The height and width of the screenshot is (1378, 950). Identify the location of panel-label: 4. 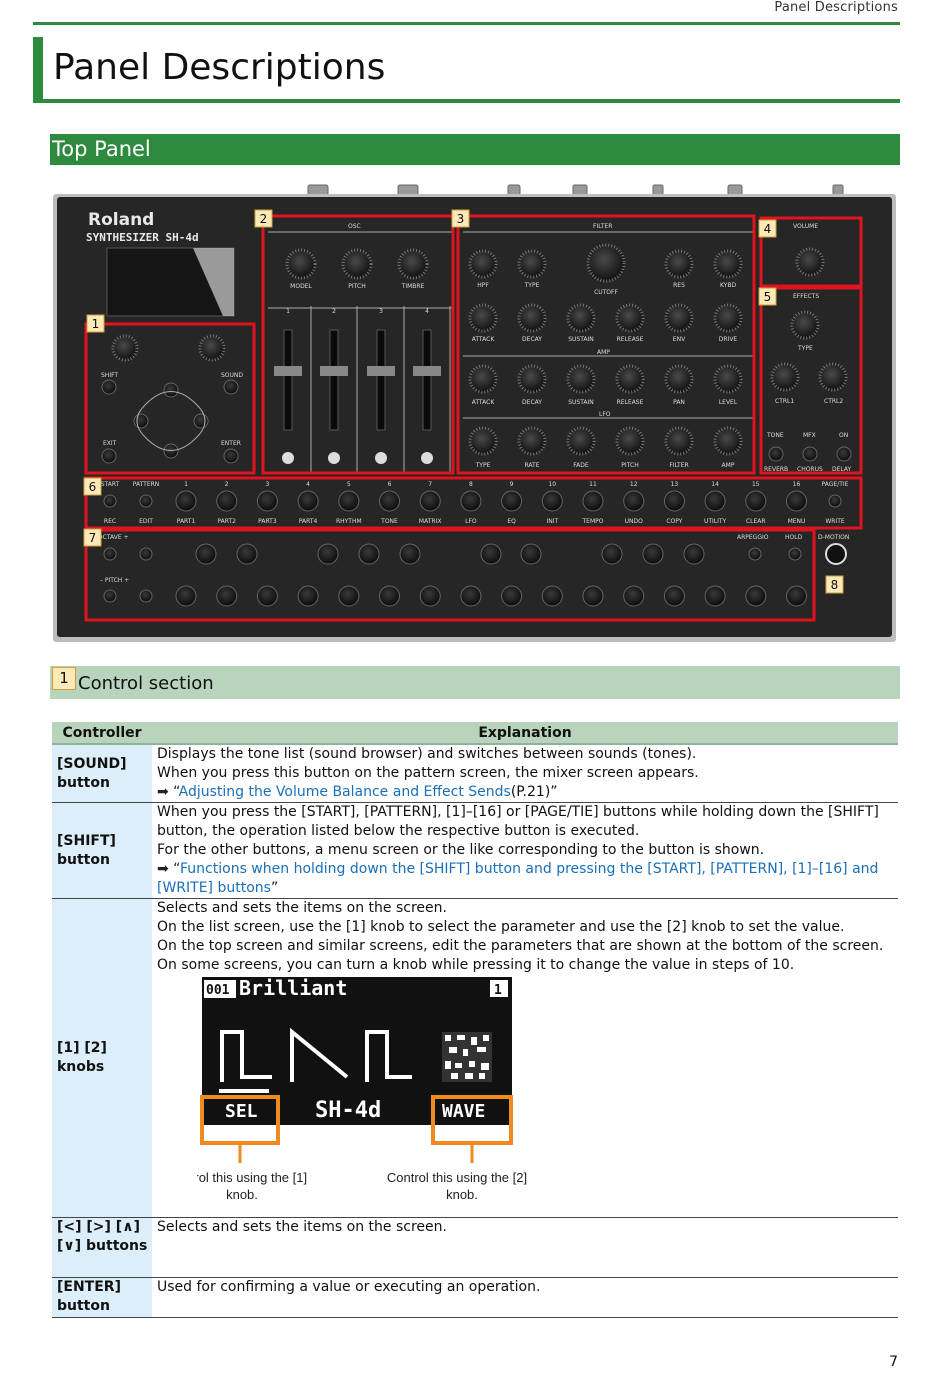
(768, 229).